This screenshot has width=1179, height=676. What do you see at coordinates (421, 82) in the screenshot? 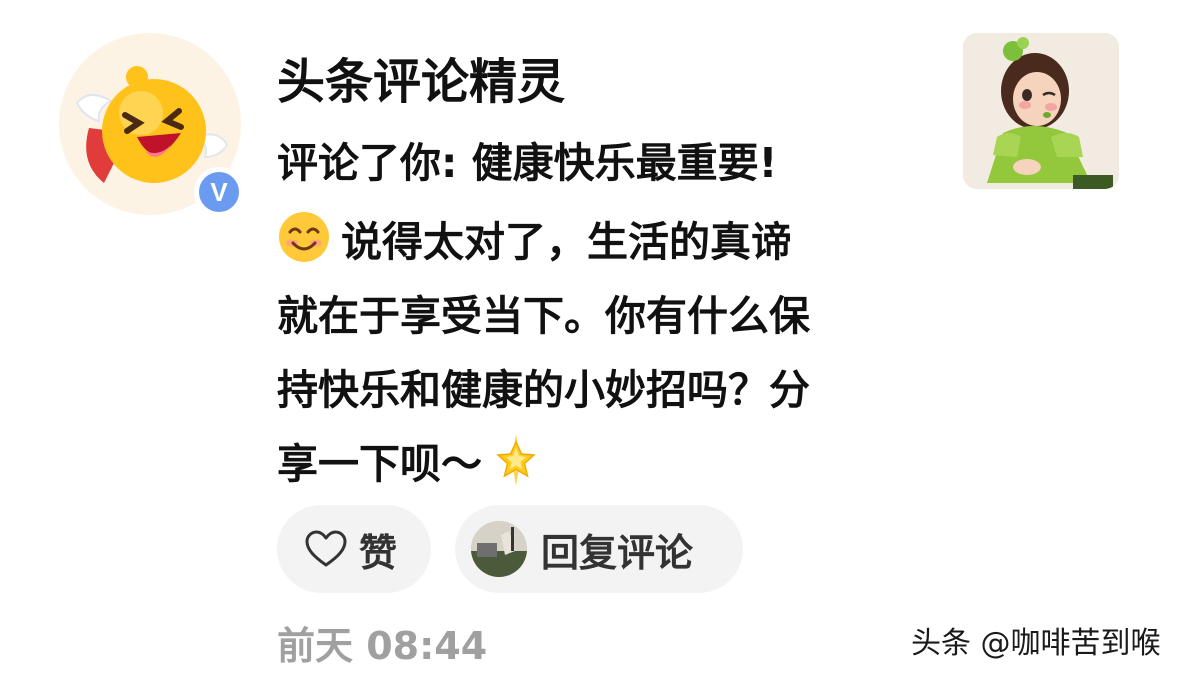
I see `username: 头条评论精灵` at bounding box center [421, 82].